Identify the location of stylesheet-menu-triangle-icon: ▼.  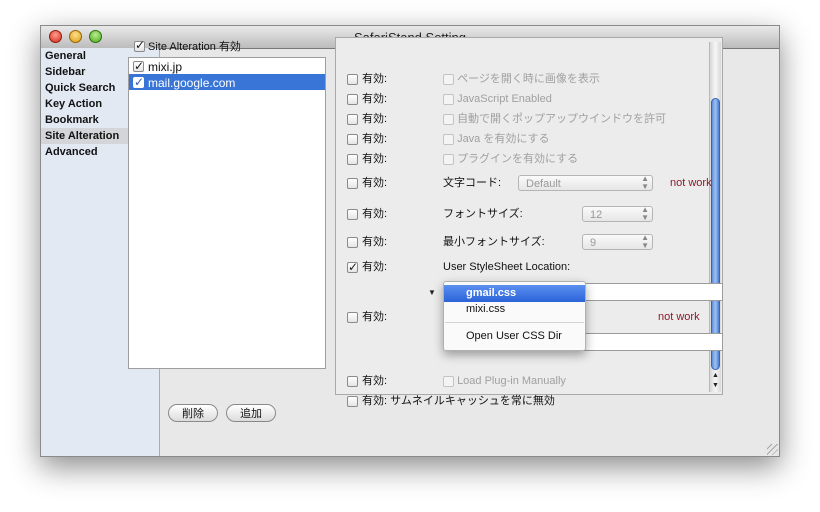
(432, 292).